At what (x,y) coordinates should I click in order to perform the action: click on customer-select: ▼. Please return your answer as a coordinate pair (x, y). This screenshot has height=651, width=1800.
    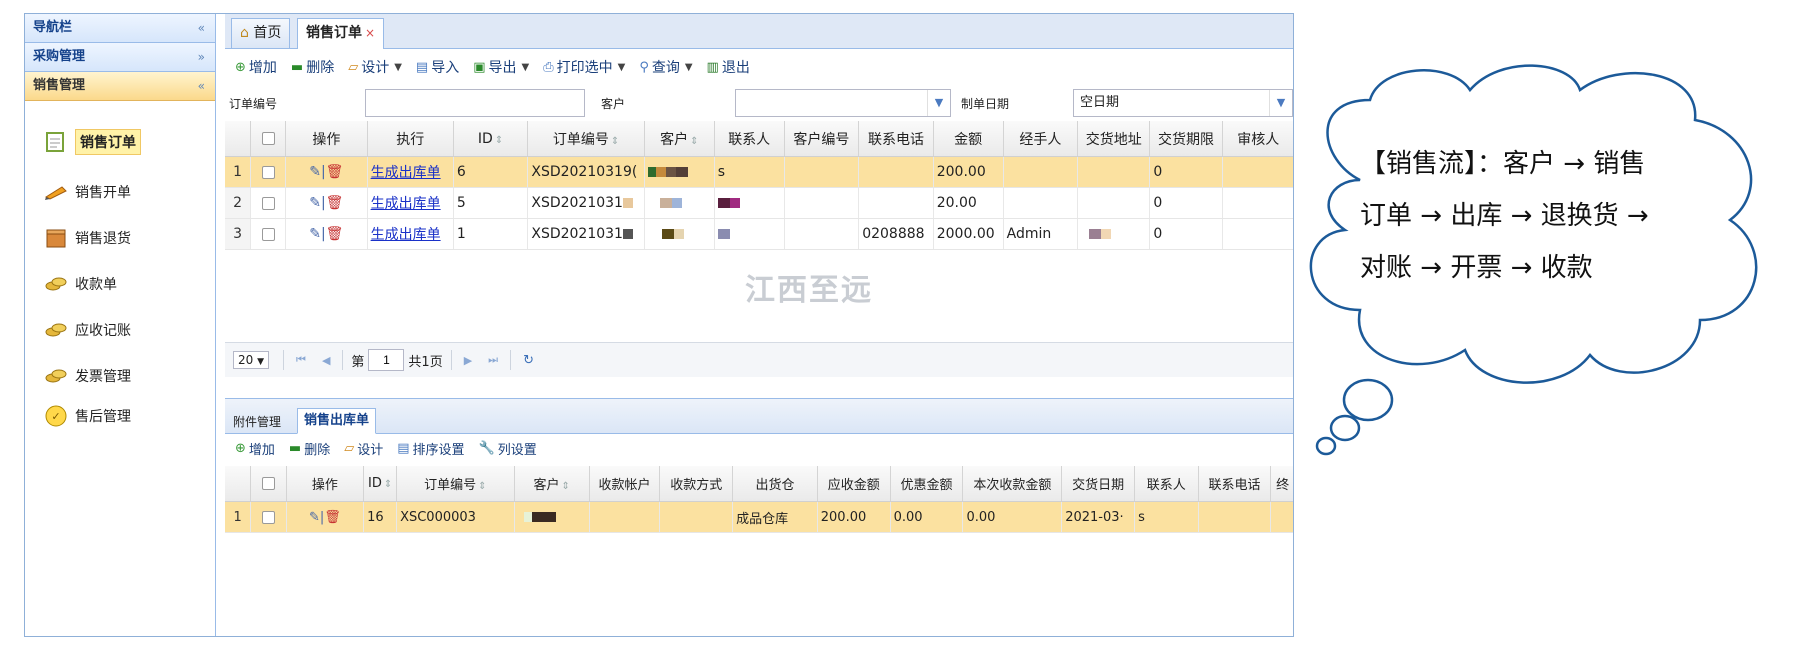
    Looking at the image, I should click on (843, 103).